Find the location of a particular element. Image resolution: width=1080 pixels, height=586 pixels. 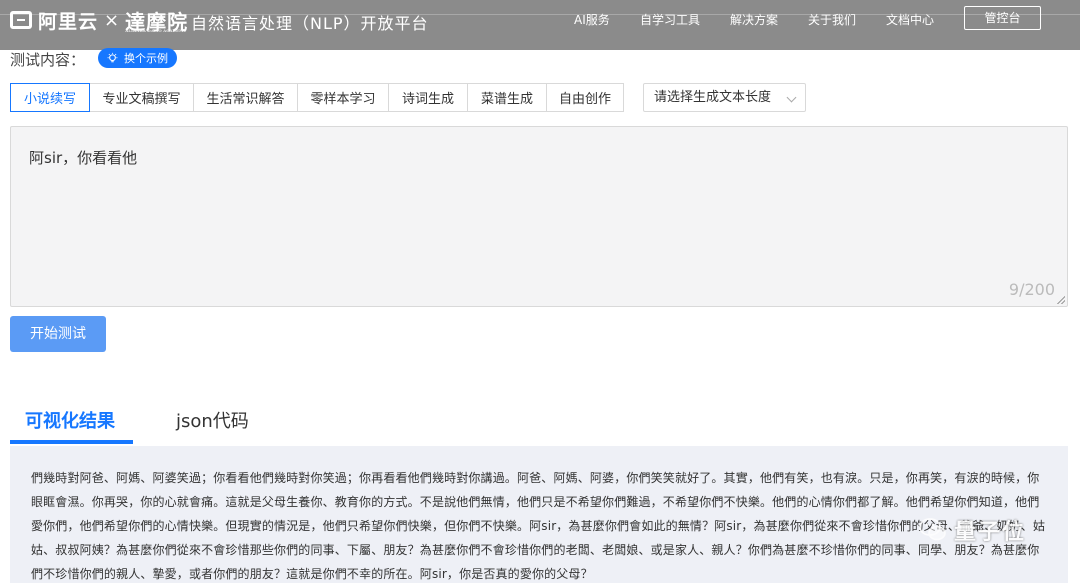

nav-about-us: 关于我们 is located at coordinates (832, 19).